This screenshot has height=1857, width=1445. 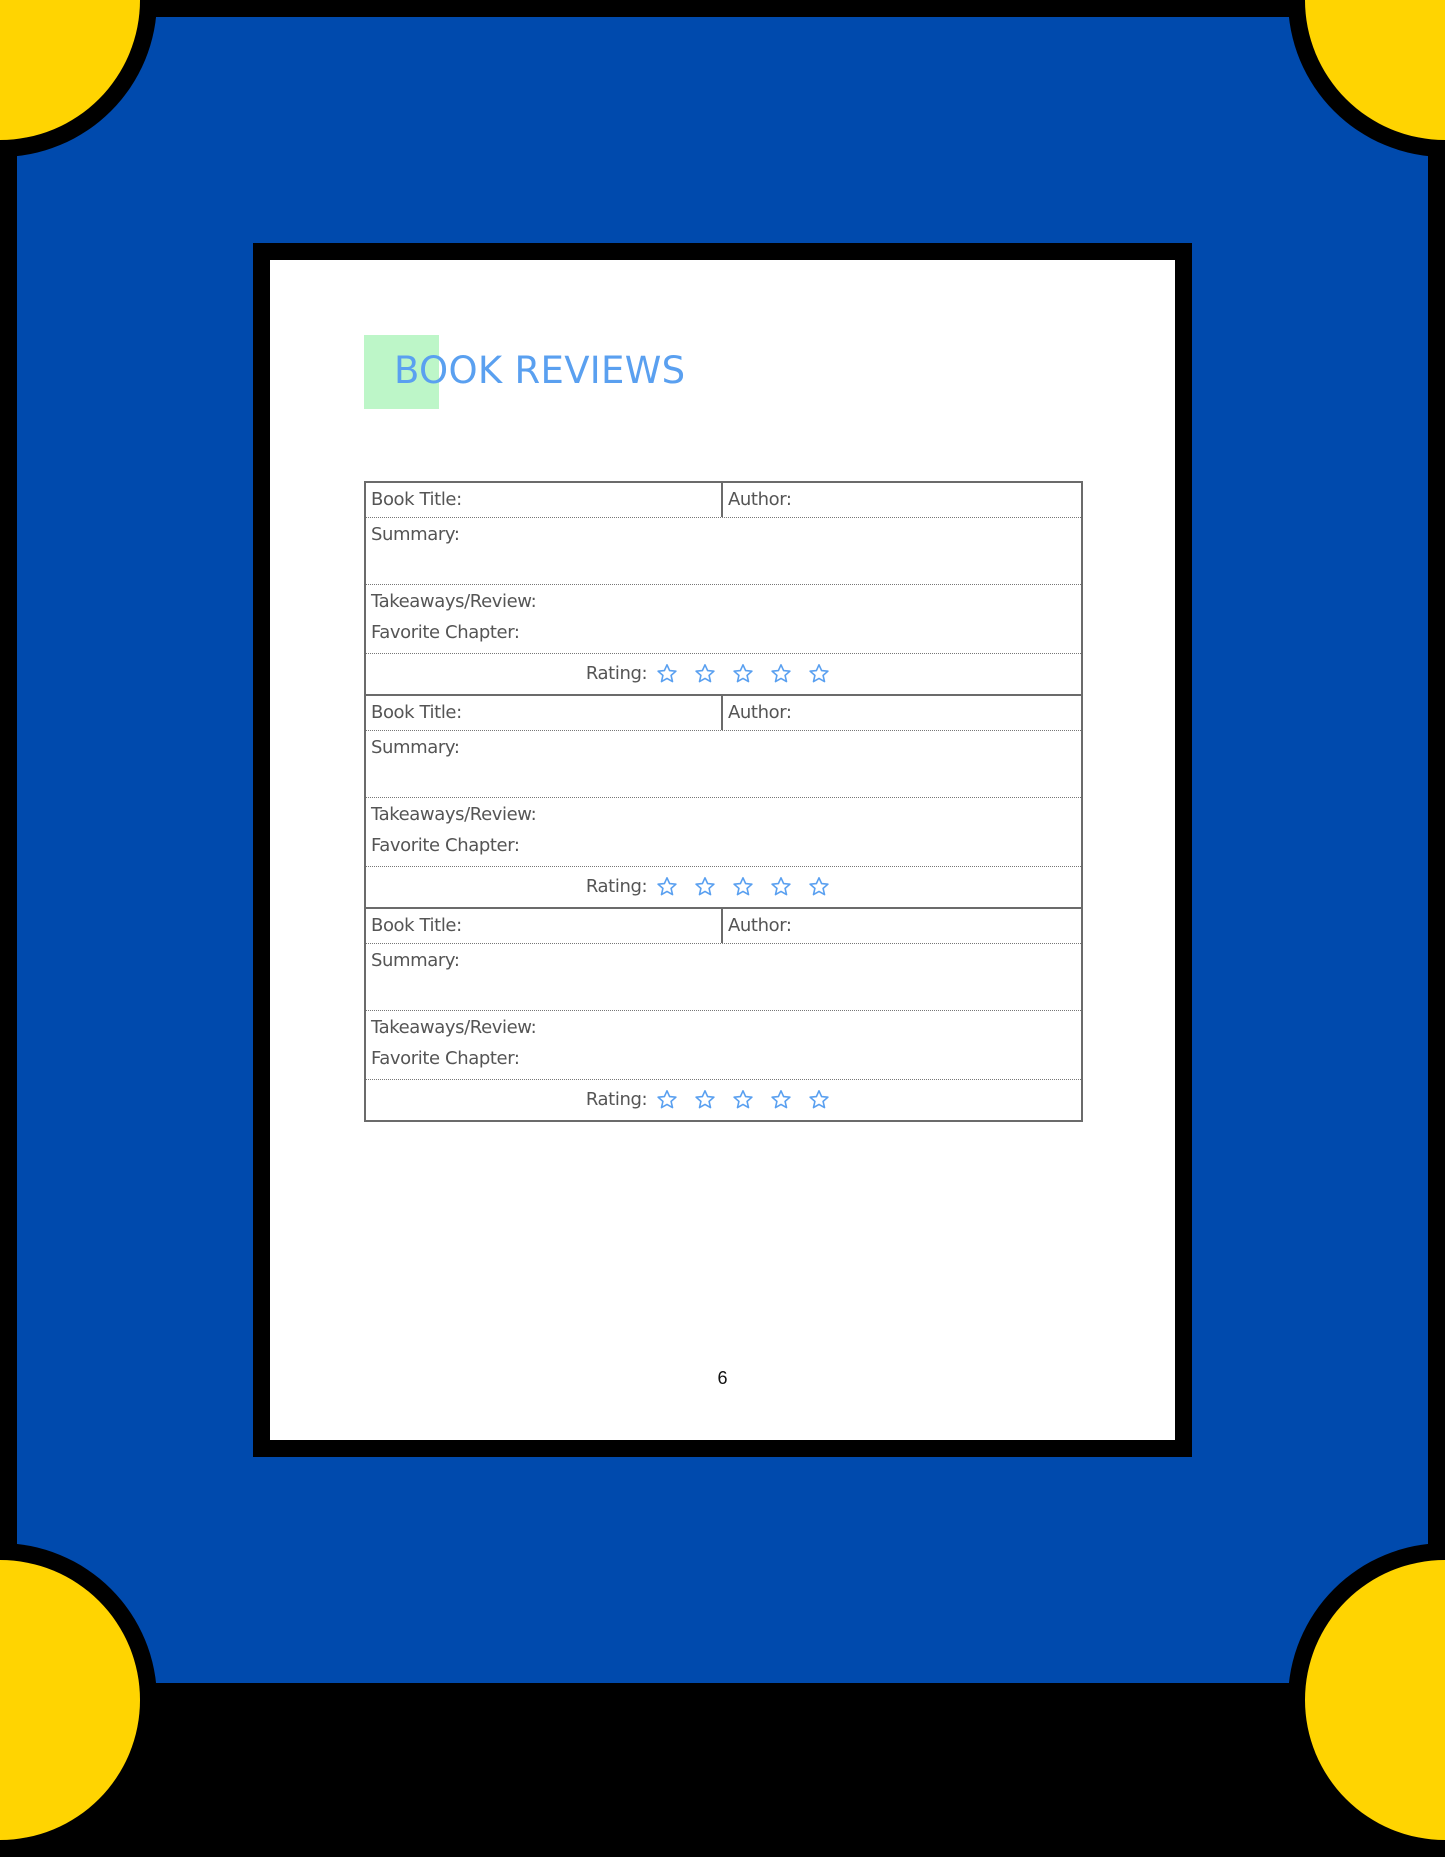 What do you see at coordinates (540, 370) in the screenshot?
I see `page-title: BOOK REVIEWS` at bounding box center [540, 370].